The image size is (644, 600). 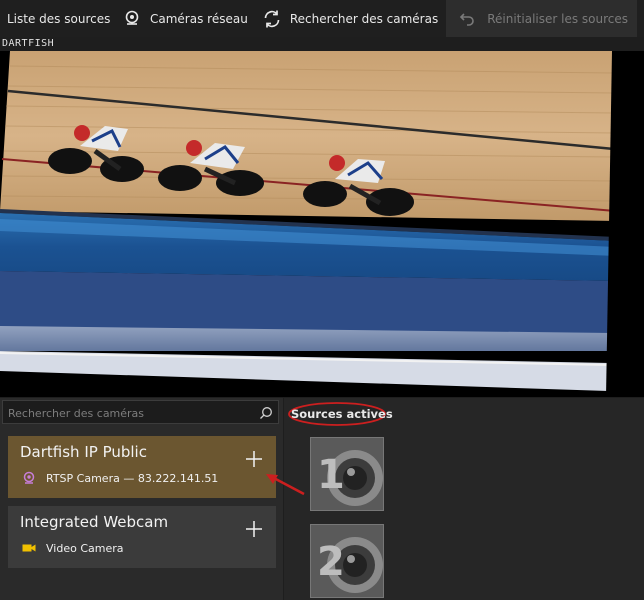 What do you see at coordinates (132, 478) in the screenshot?
I see `camera-subtitle: RTSP Camera — 83.222.141.51` at bounding box center [132, 478].